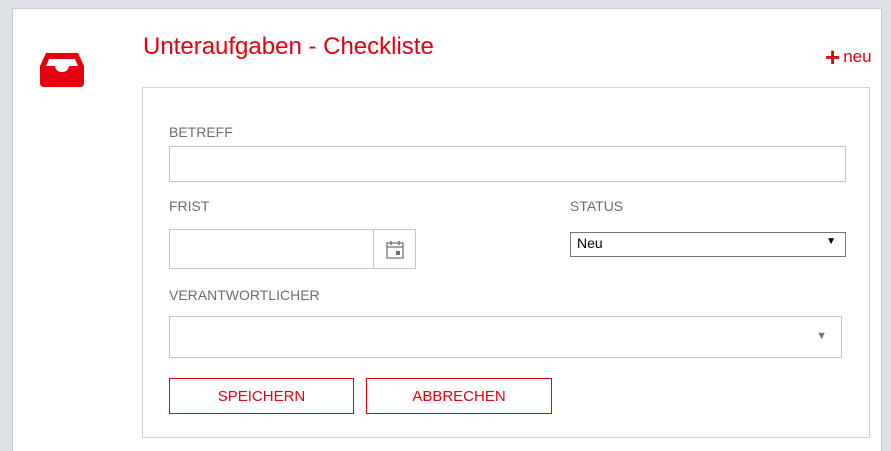 This screenshot has height=451, width=891. I want to click on deadline-input, so click(271, 249).